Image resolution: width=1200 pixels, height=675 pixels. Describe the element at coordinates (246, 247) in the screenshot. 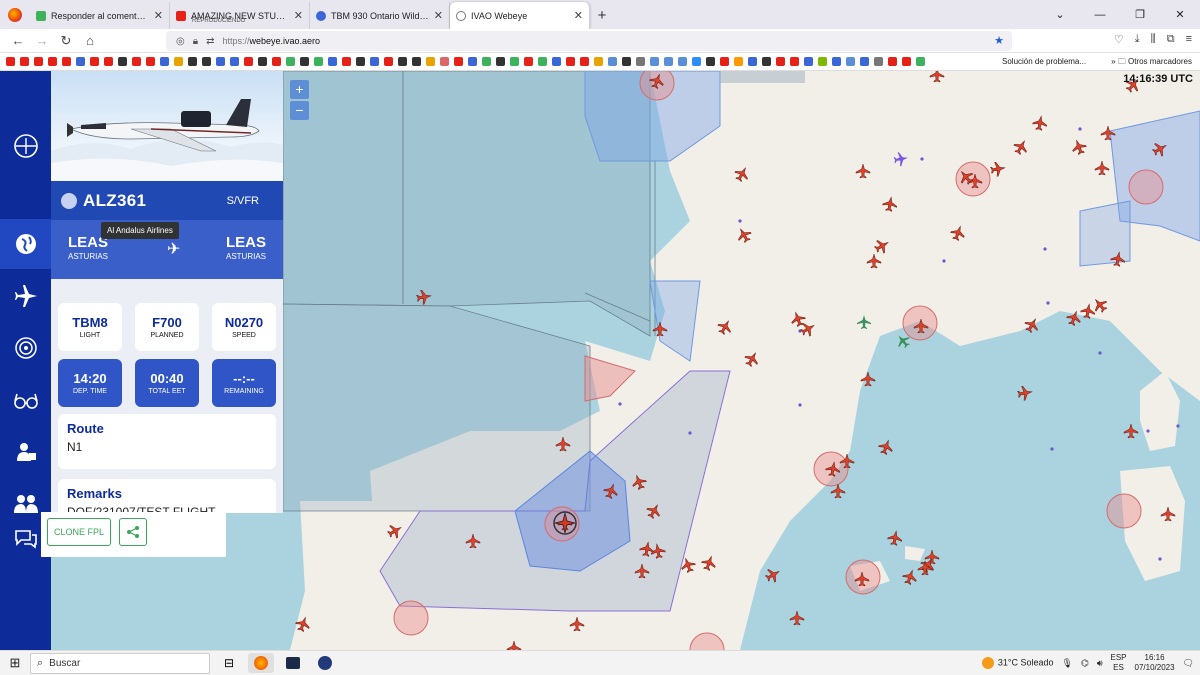

I see `arrival-airport: LEAS ASTURIAS` at that location.